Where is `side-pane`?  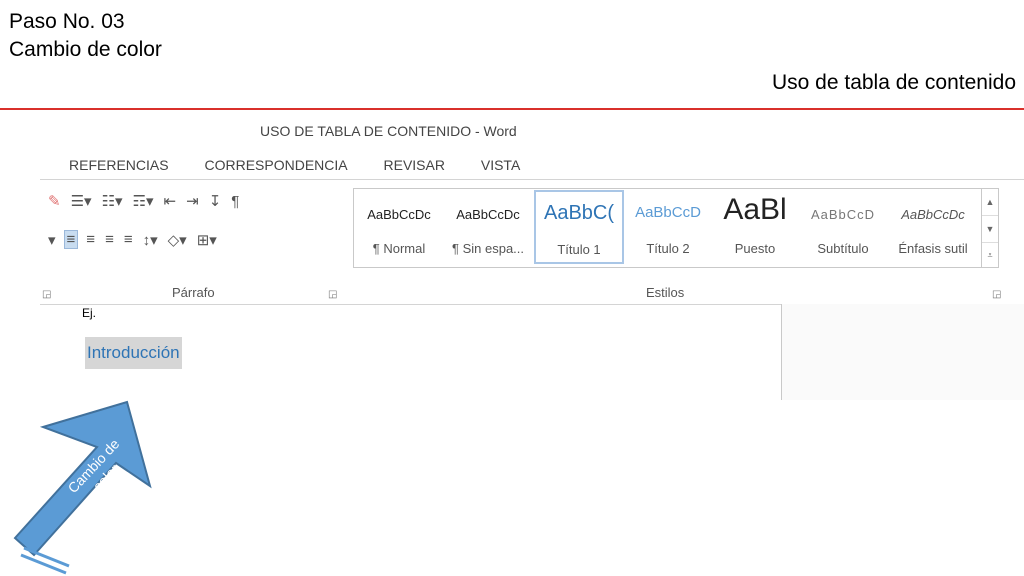 side-pane is located at coordinates (902, 352).